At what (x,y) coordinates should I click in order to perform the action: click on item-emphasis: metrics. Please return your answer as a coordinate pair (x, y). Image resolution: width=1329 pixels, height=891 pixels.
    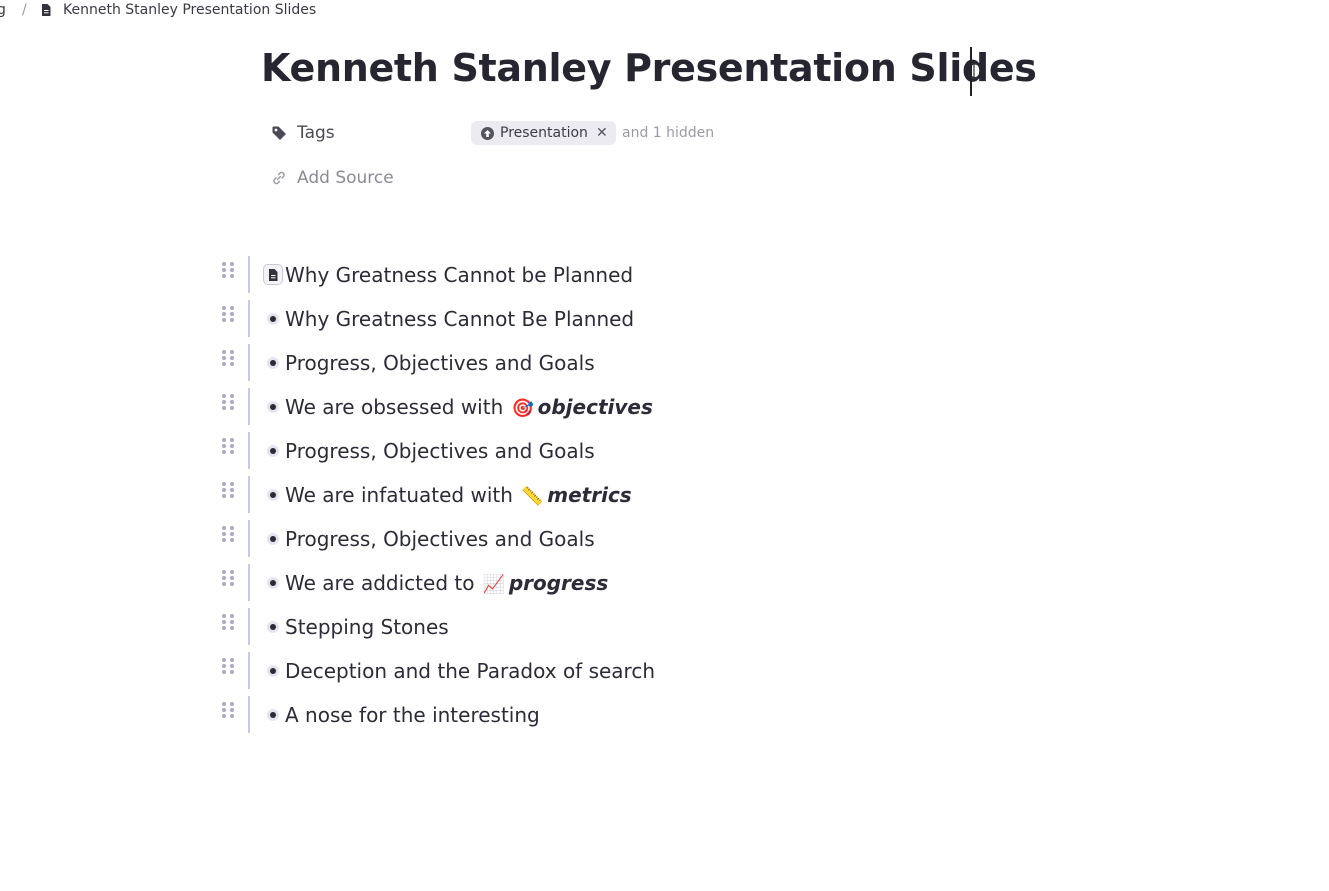
    Looking at the image, I should click on (589, 495).